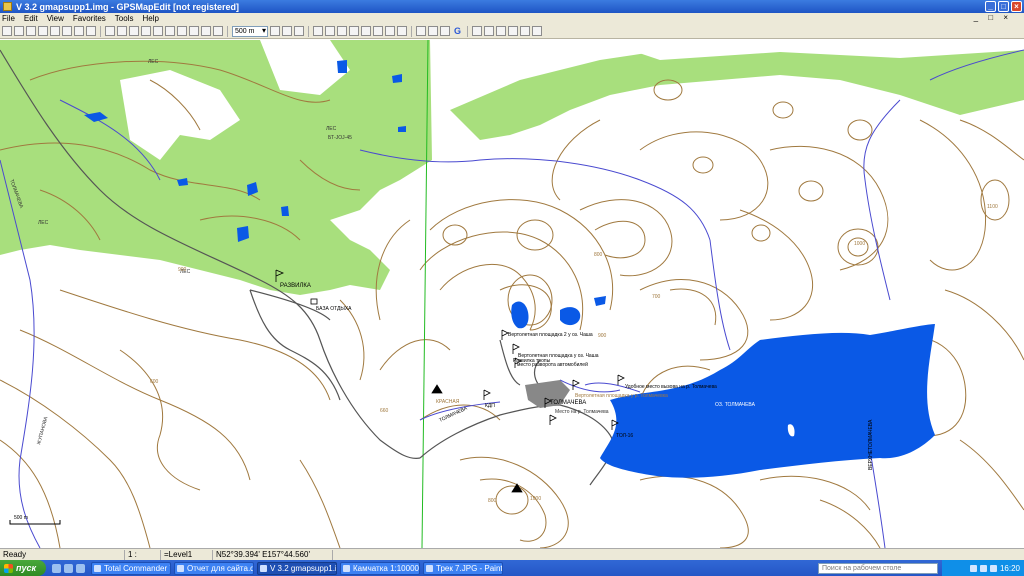 Image resolution: width=1024 pixels, height=576 pixels. I want to click on paste-icon, so click(513, 31).